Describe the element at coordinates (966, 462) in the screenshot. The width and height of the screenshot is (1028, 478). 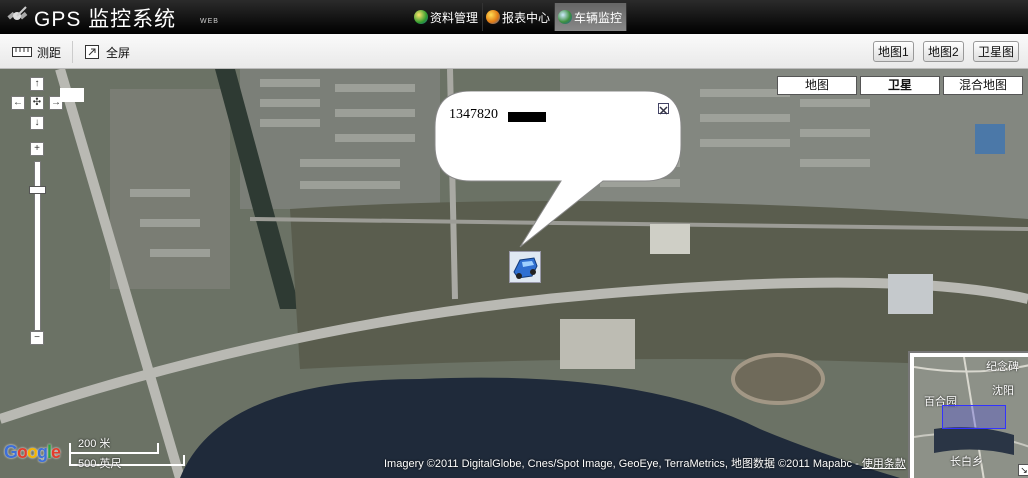
I see `overview-label-bottom: 长白乡` at that location.